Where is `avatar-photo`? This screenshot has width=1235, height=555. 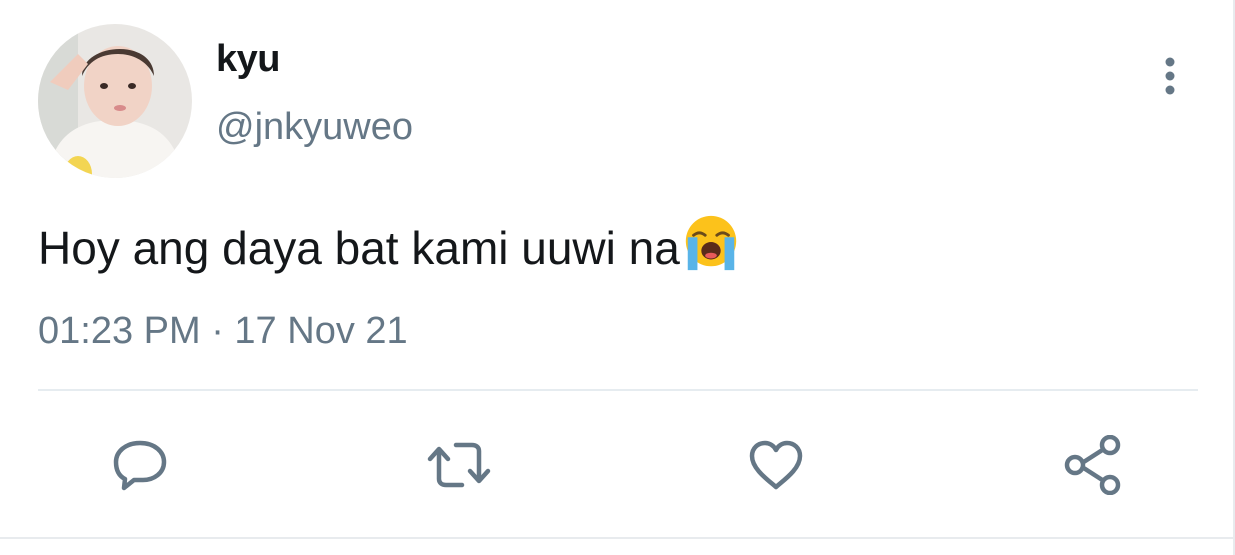
avatar-photo is located at coordinates (115, 101).